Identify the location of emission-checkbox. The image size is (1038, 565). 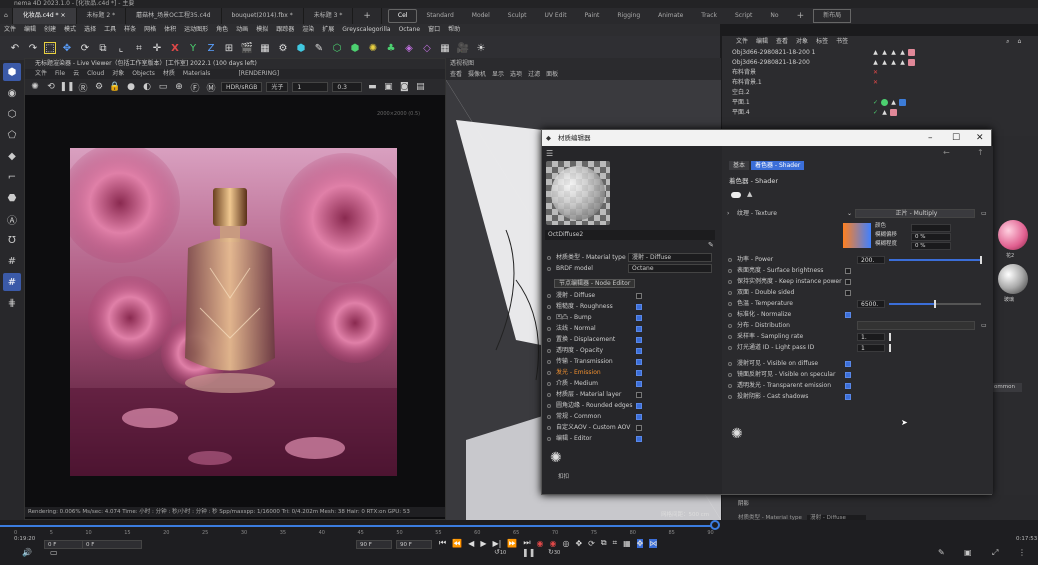
(848, 397).